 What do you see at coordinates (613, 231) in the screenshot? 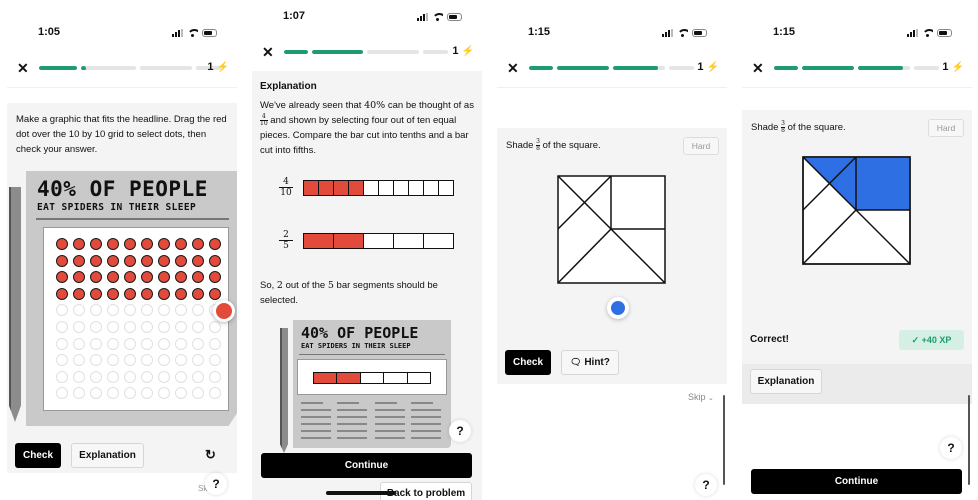
I see `tangram-square` at bounding box center [613, 231].